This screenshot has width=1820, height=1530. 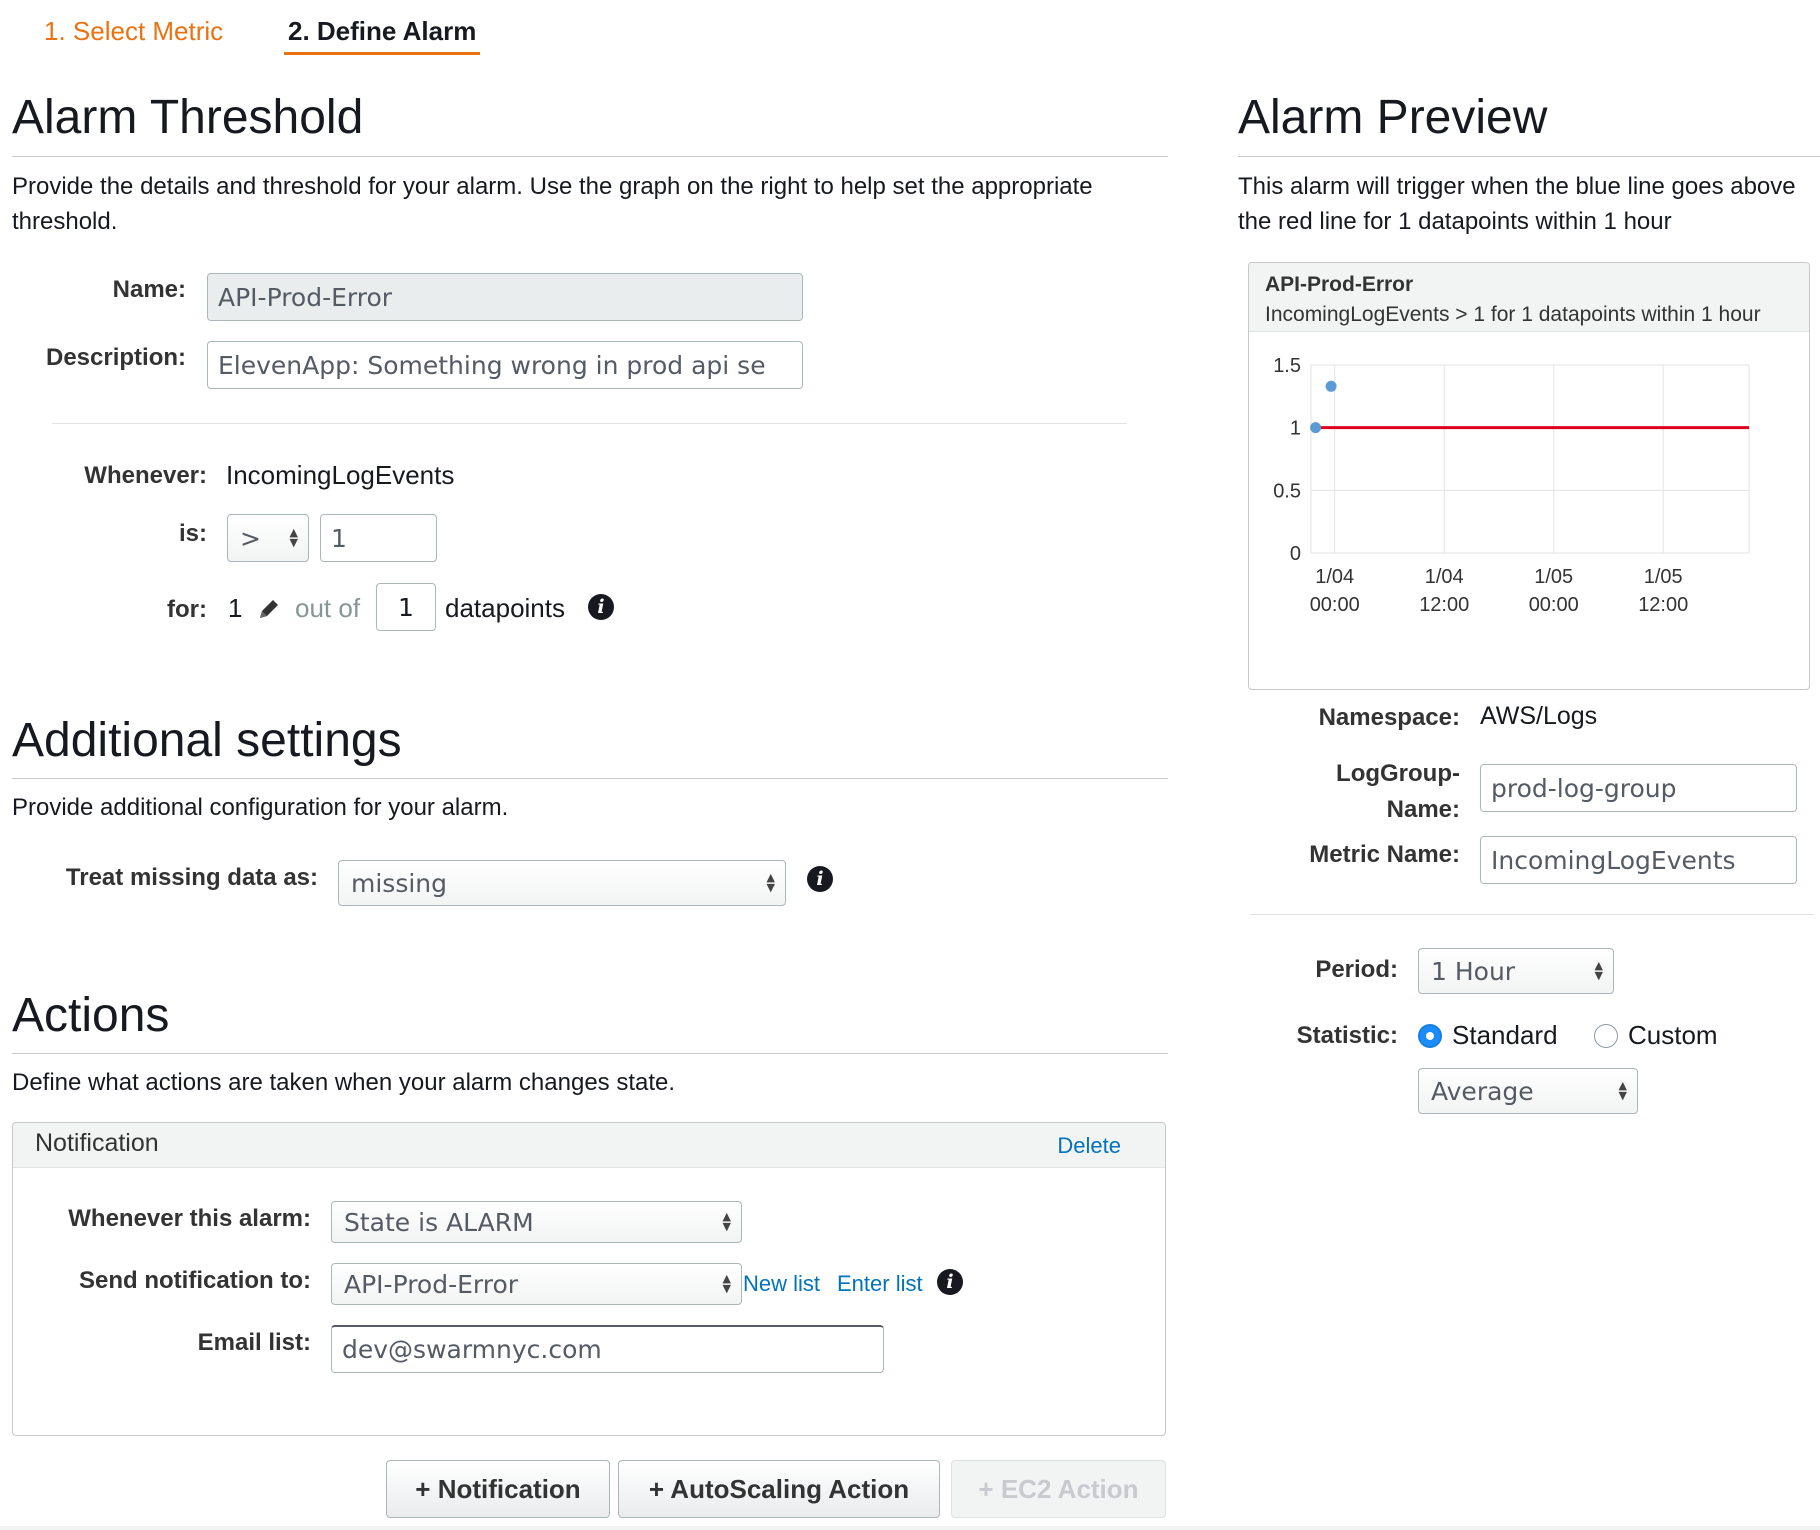 I want to click on chart-y-tick-label: 1.5, so click(x=1287, y=366).